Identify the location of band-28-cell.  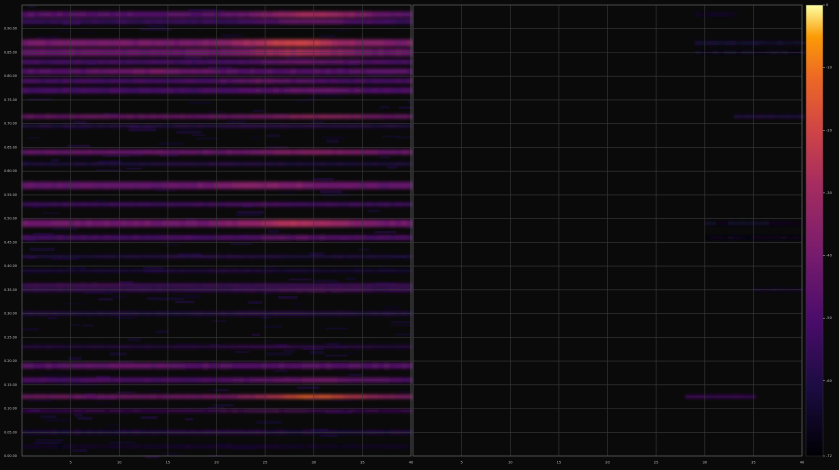
(241, 446).